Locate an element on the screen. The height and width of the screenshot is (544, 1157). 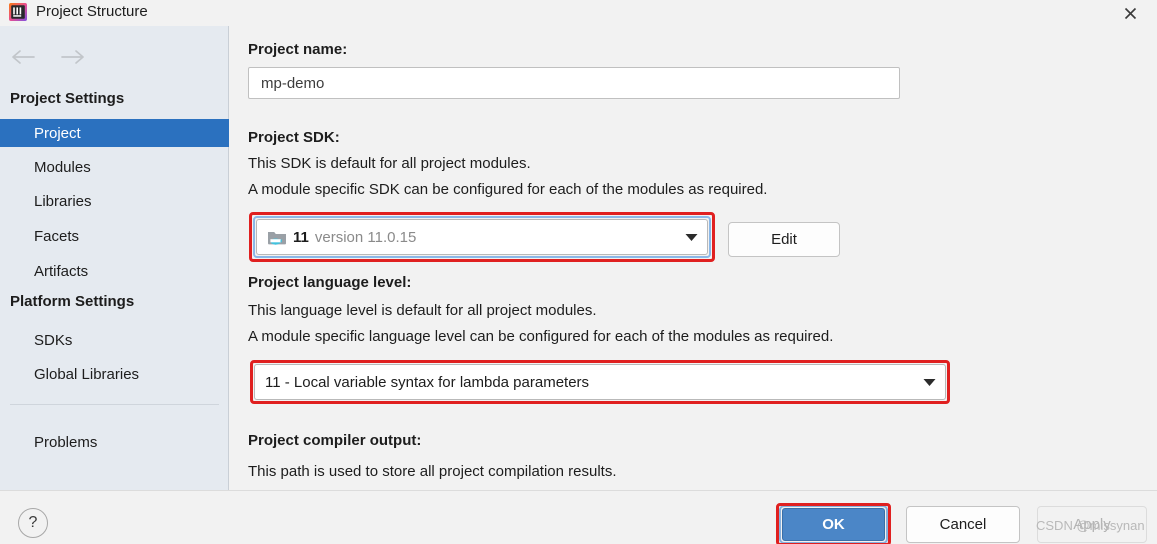
cancel-button: Cancel is located at coordinates (963, 524).